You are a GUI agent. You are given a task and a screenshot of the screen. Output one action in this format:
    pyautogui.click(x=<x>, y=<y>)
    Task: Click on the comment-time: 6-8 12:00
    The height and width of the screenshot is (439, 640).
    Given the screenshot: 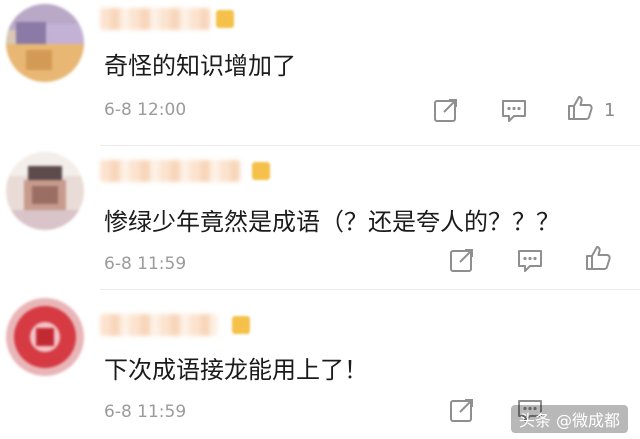 What is the action you would take?
    pyautogui.click(x=145, y=110)
    